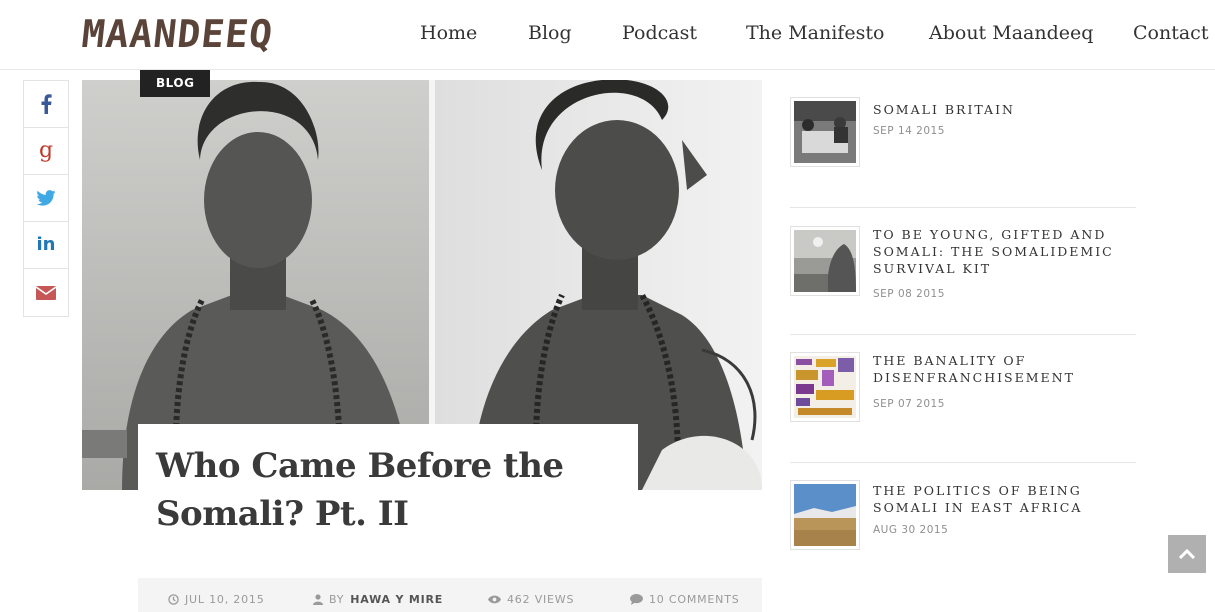  Describe the element at coordinates (815, 33) in the screenshot. I see `nav-the-manifesto: The Manifesto` at that location.